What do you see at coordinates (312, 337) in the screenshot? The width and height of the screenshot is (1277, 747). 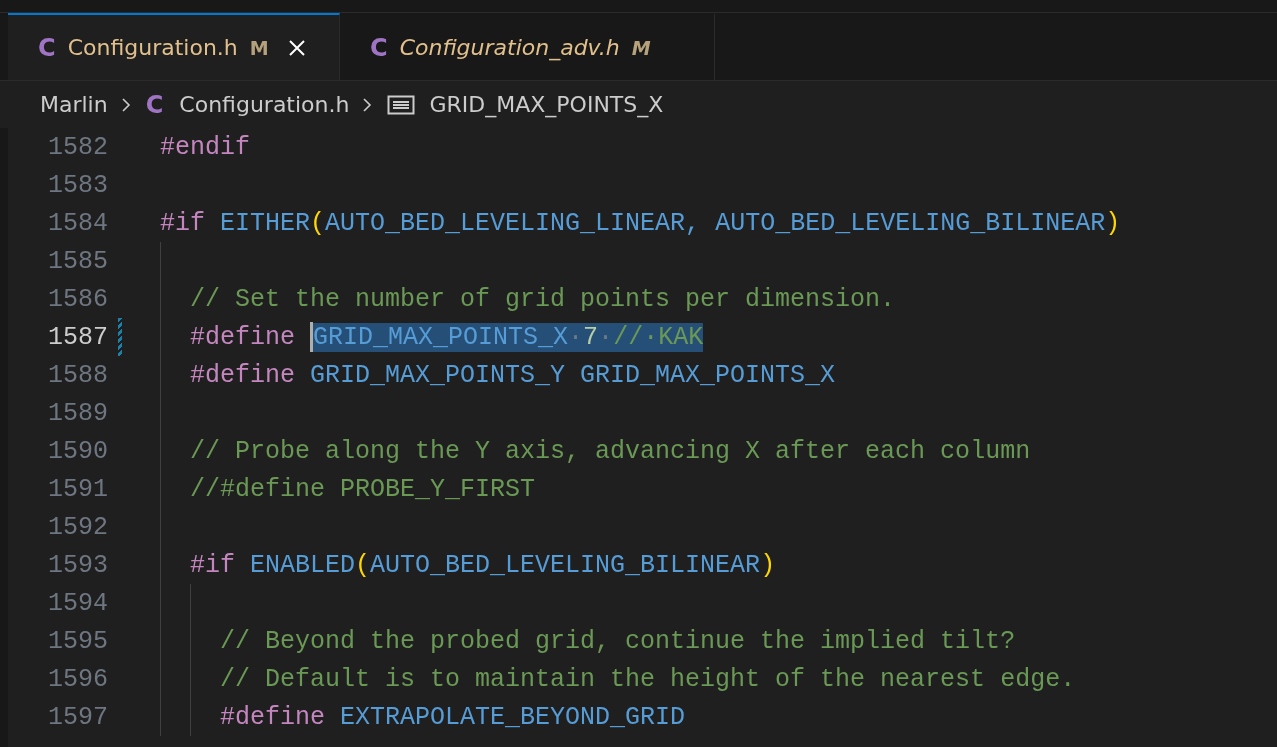 I see `text-cursor` at bounding box center [312, 337].